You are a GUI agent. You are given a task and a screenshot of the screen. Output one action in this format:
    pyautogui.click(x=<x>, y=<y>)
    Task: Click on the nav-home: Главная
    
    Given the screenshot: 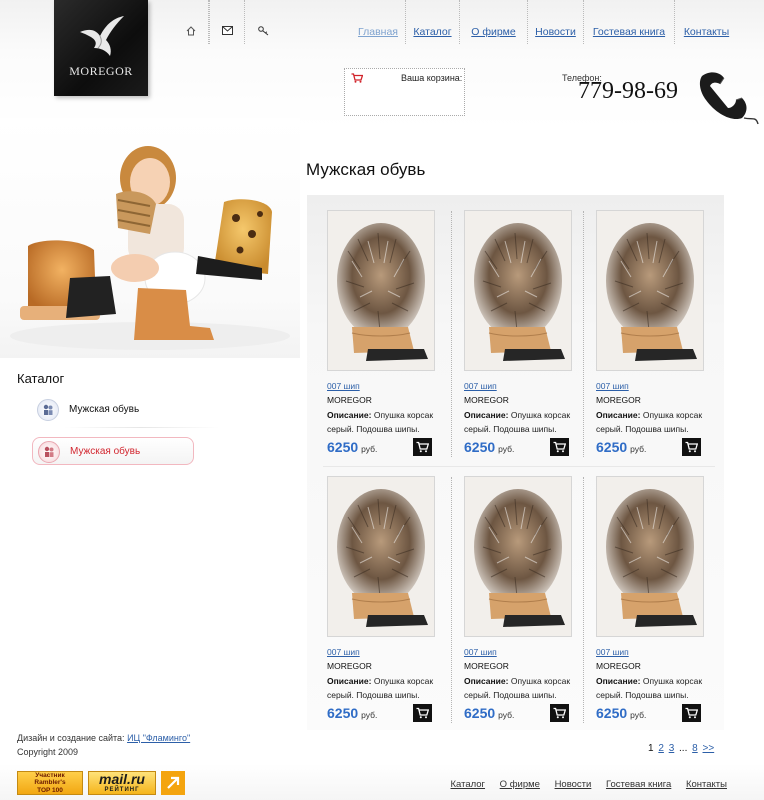 What is the action you would take?
    pyautogui.click(x=378, y=22)
    